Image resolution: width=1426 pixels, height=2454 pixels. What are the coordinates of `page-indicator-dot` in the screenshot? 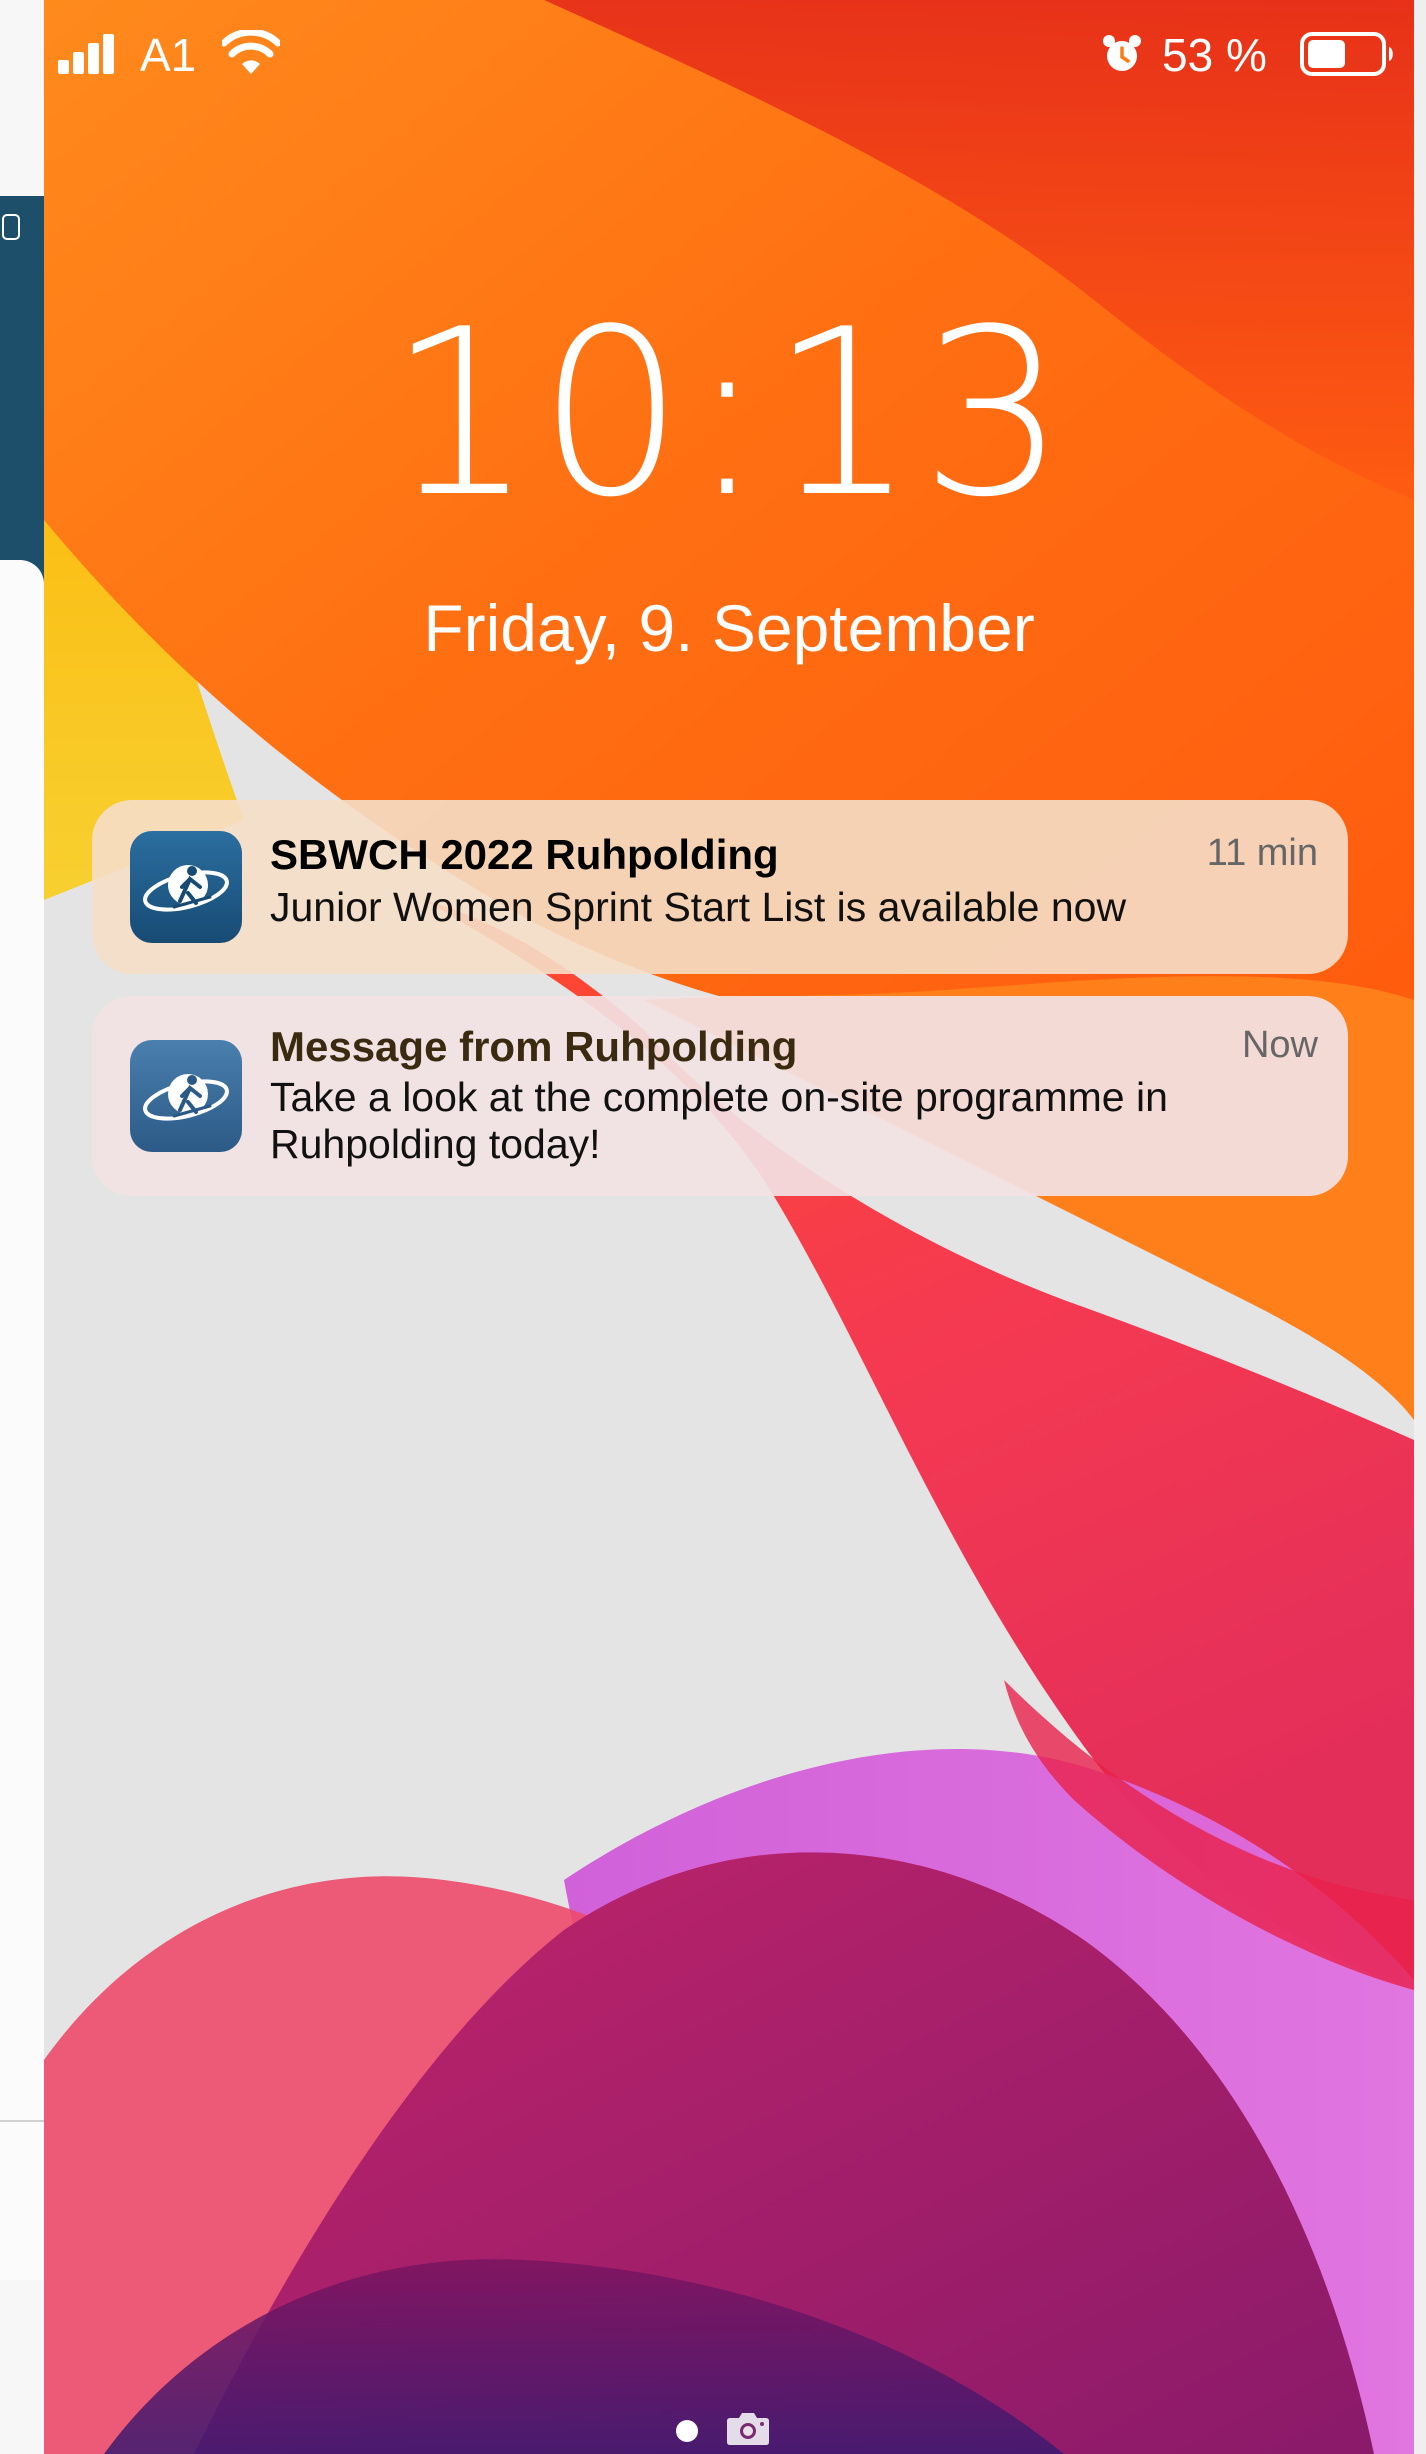 It's located at (687, 2431).